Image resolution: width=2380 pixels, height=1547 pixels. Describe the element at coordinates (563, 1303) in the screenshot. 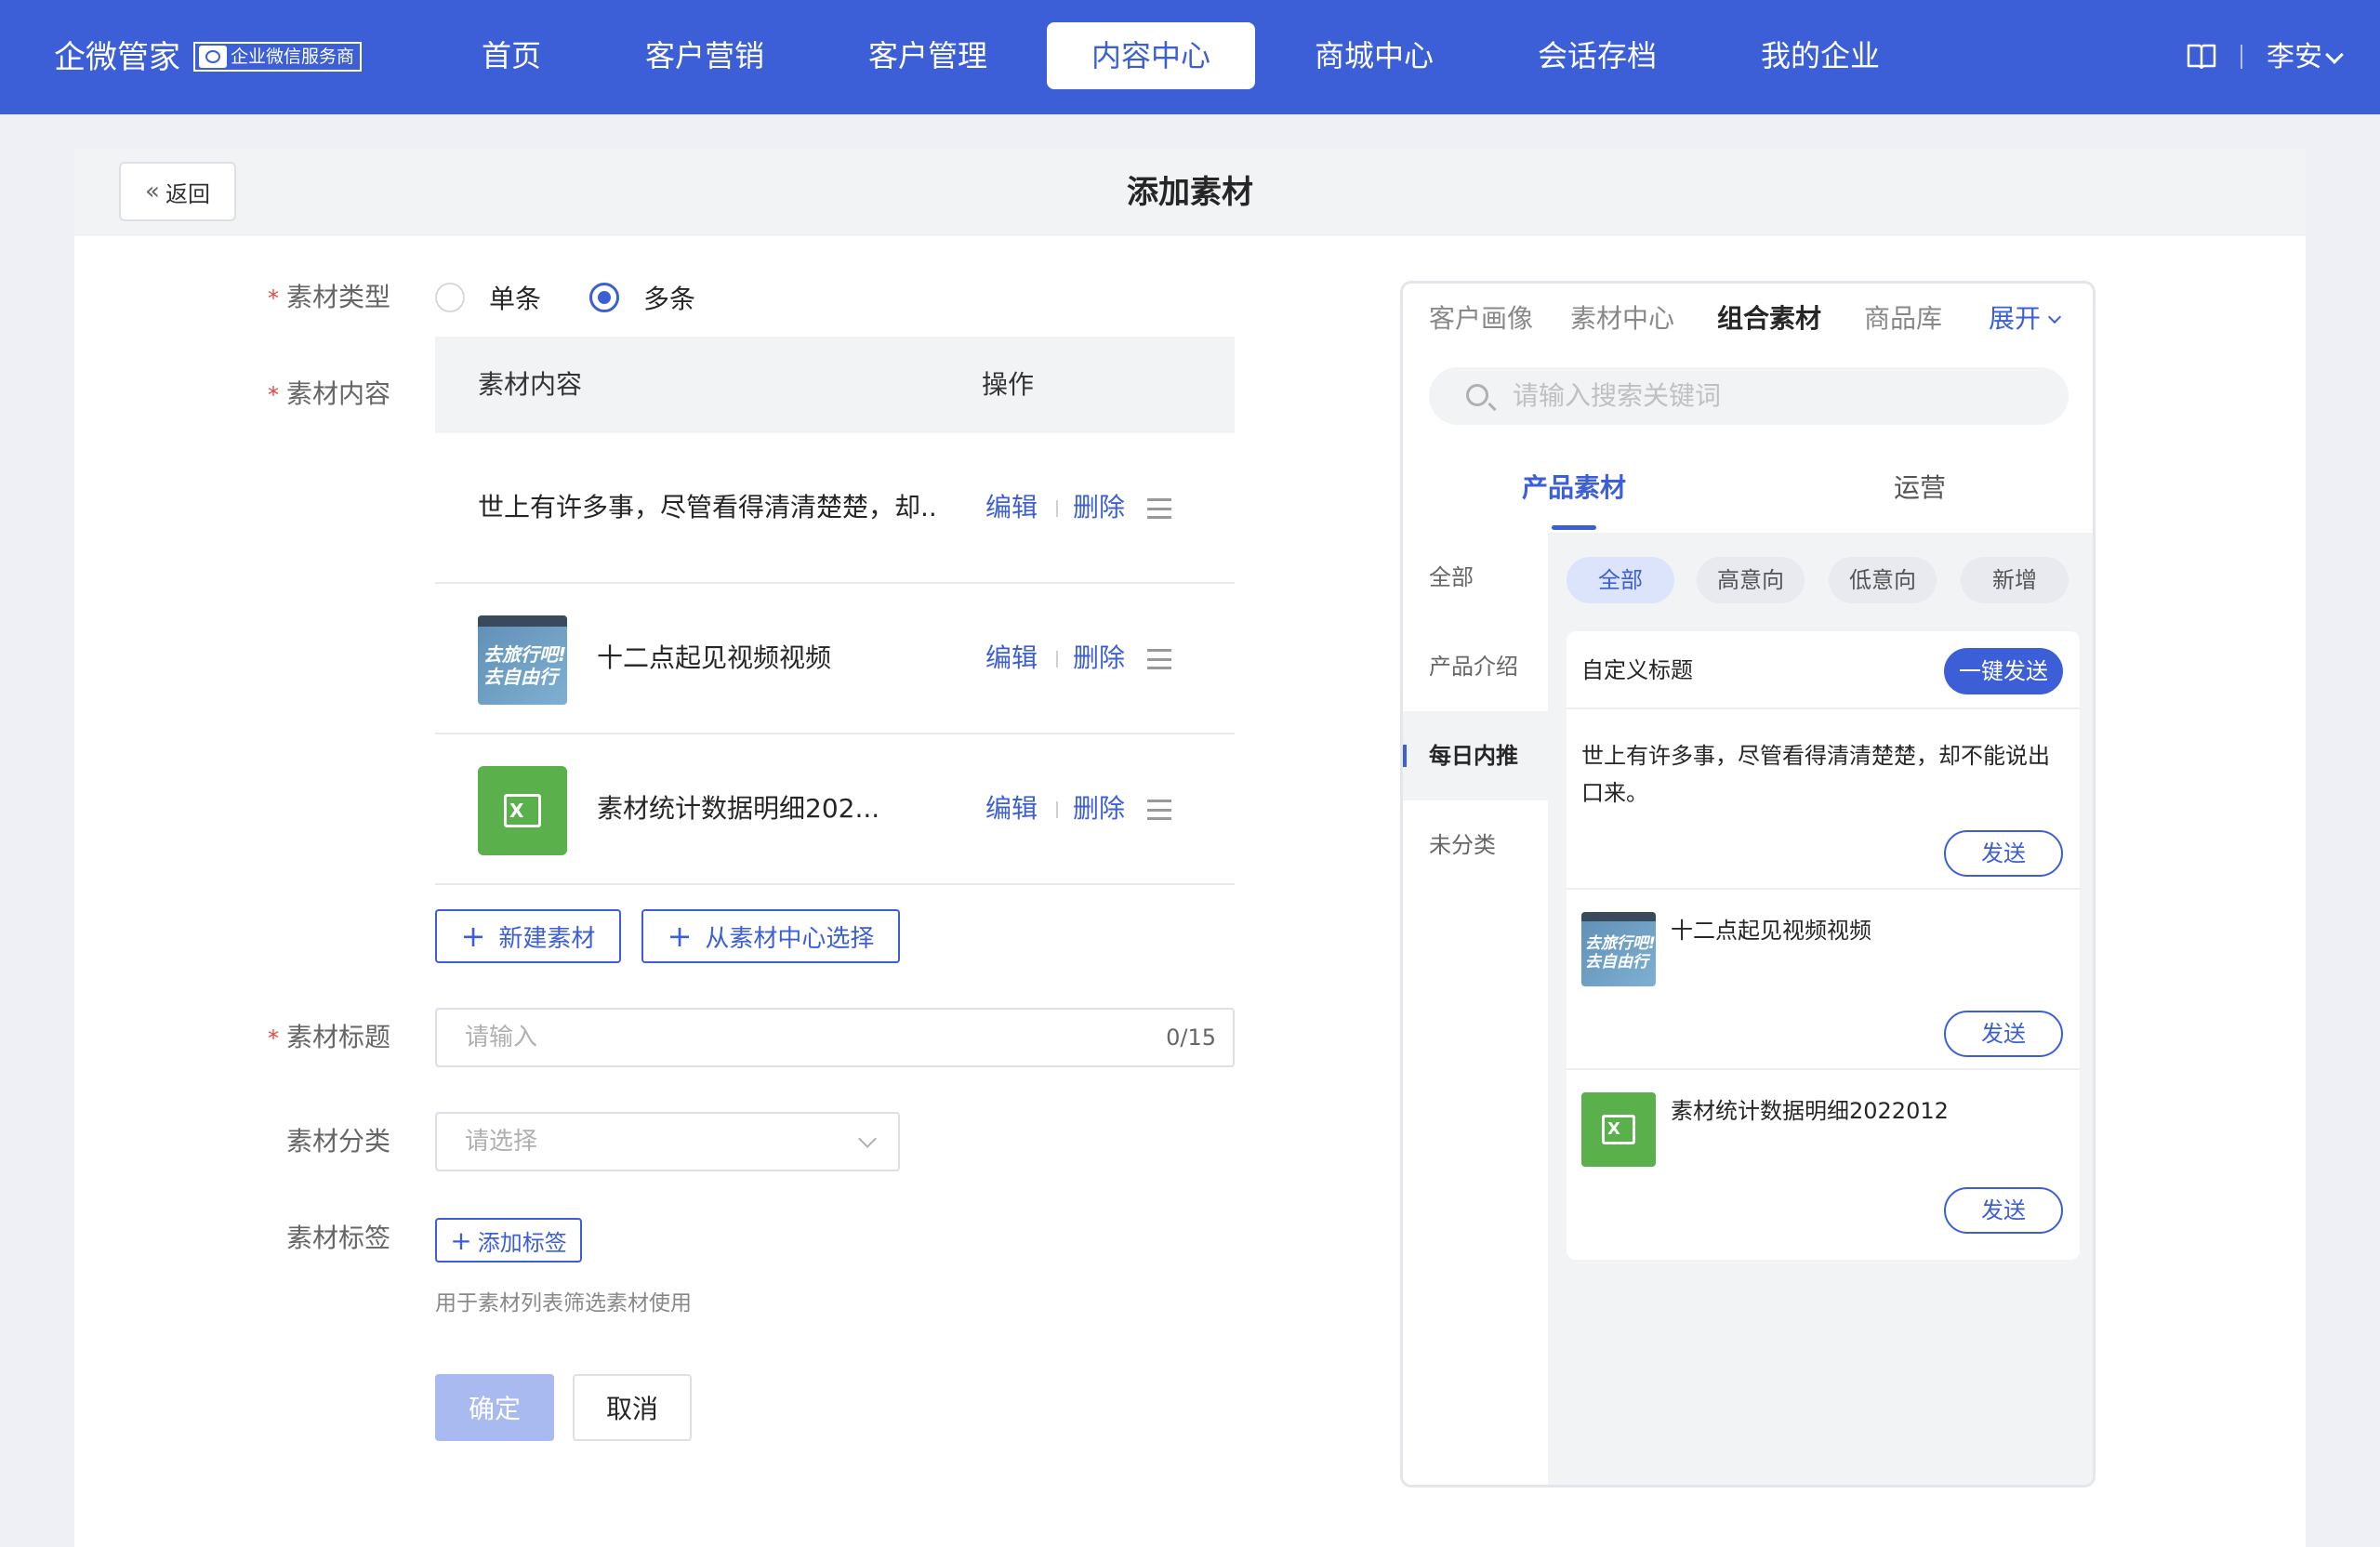

I see `tag-hint: 用于素材列表筛选素材使用` at that location.